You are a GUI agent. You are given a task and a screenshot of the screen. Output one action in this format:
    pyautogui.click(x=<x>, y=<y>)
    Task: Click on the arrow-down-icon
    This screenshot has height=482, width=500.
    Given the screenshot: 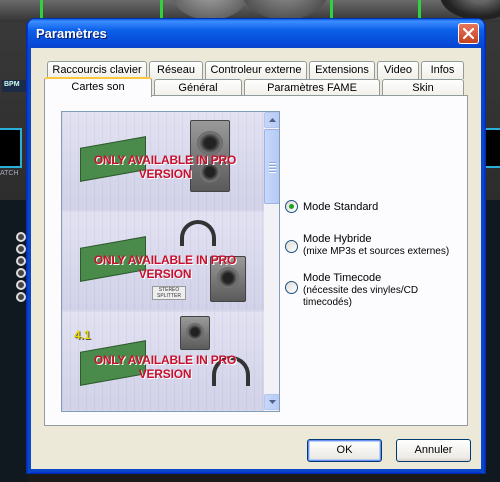 What is the action you would take?
    pyautogui.click(x=272, y=402)
    